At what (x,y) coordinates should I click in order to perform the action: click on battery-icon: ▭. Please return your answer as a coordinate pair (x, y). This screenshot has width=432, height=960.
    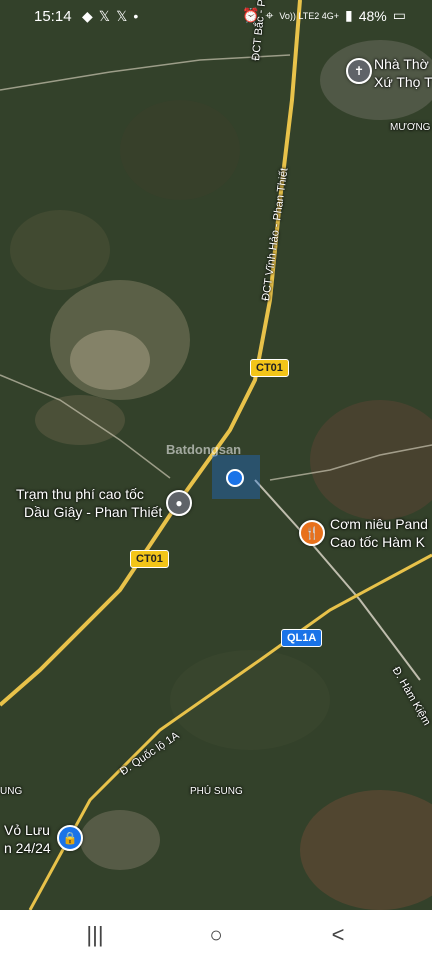
    Looking at the image, I should click on (399, 15).